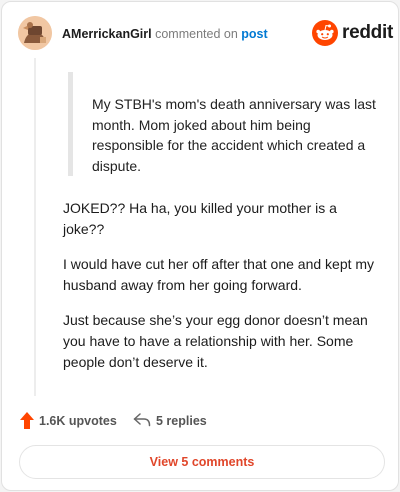 The image size is (400, 492). What do you see at coordinates (78, 421) in the screenshot?
I see `upvote-count: 1.6K upvotes` at bounding box center [78, 421].